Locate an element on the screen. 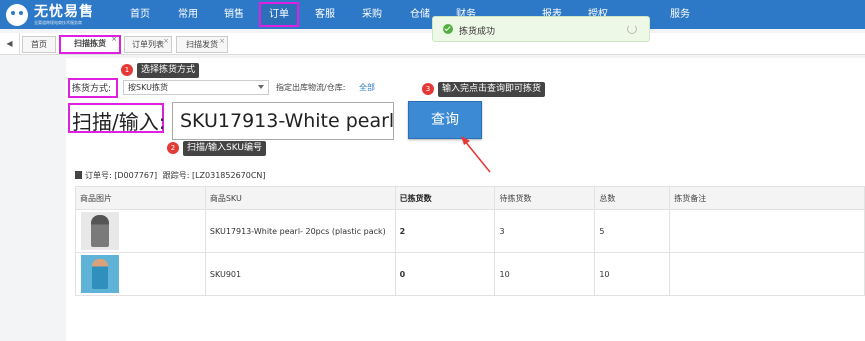 This screenshot has height=341, width=865. scan-label: 扫描/输入: is located at coordinates (119, 122).